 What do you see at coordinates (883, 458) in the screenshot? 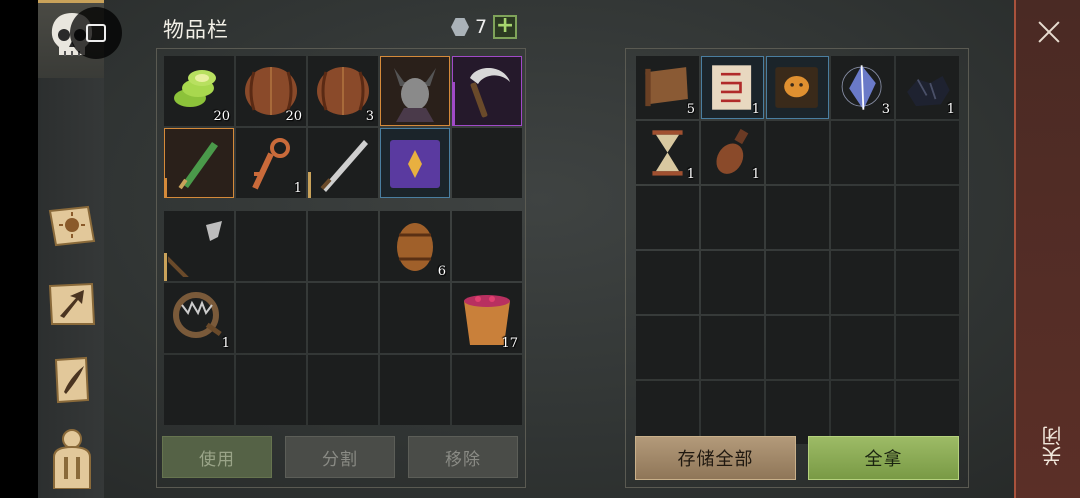
I see `take-all-button: 全拿` at bounding box center [883, 458].